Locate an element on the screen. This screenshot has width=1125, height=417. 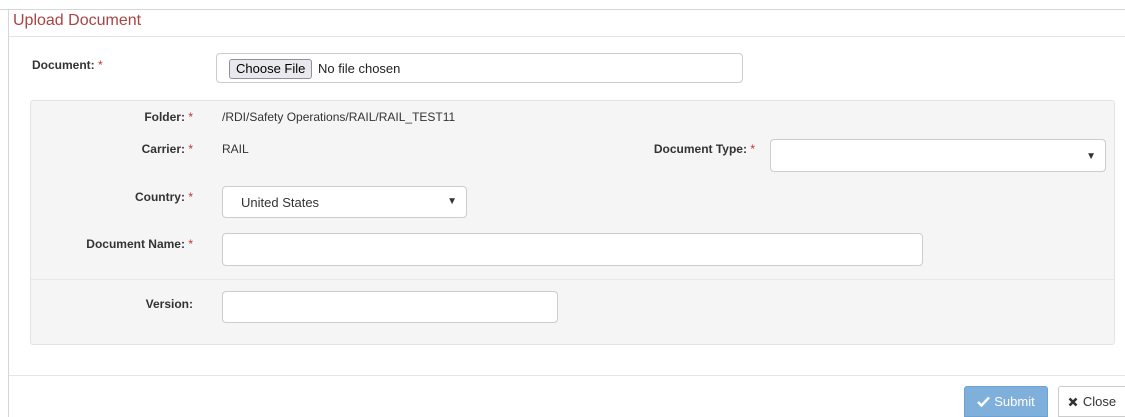
carrier-label: Carrier: * is located at coordinates (167, 149).